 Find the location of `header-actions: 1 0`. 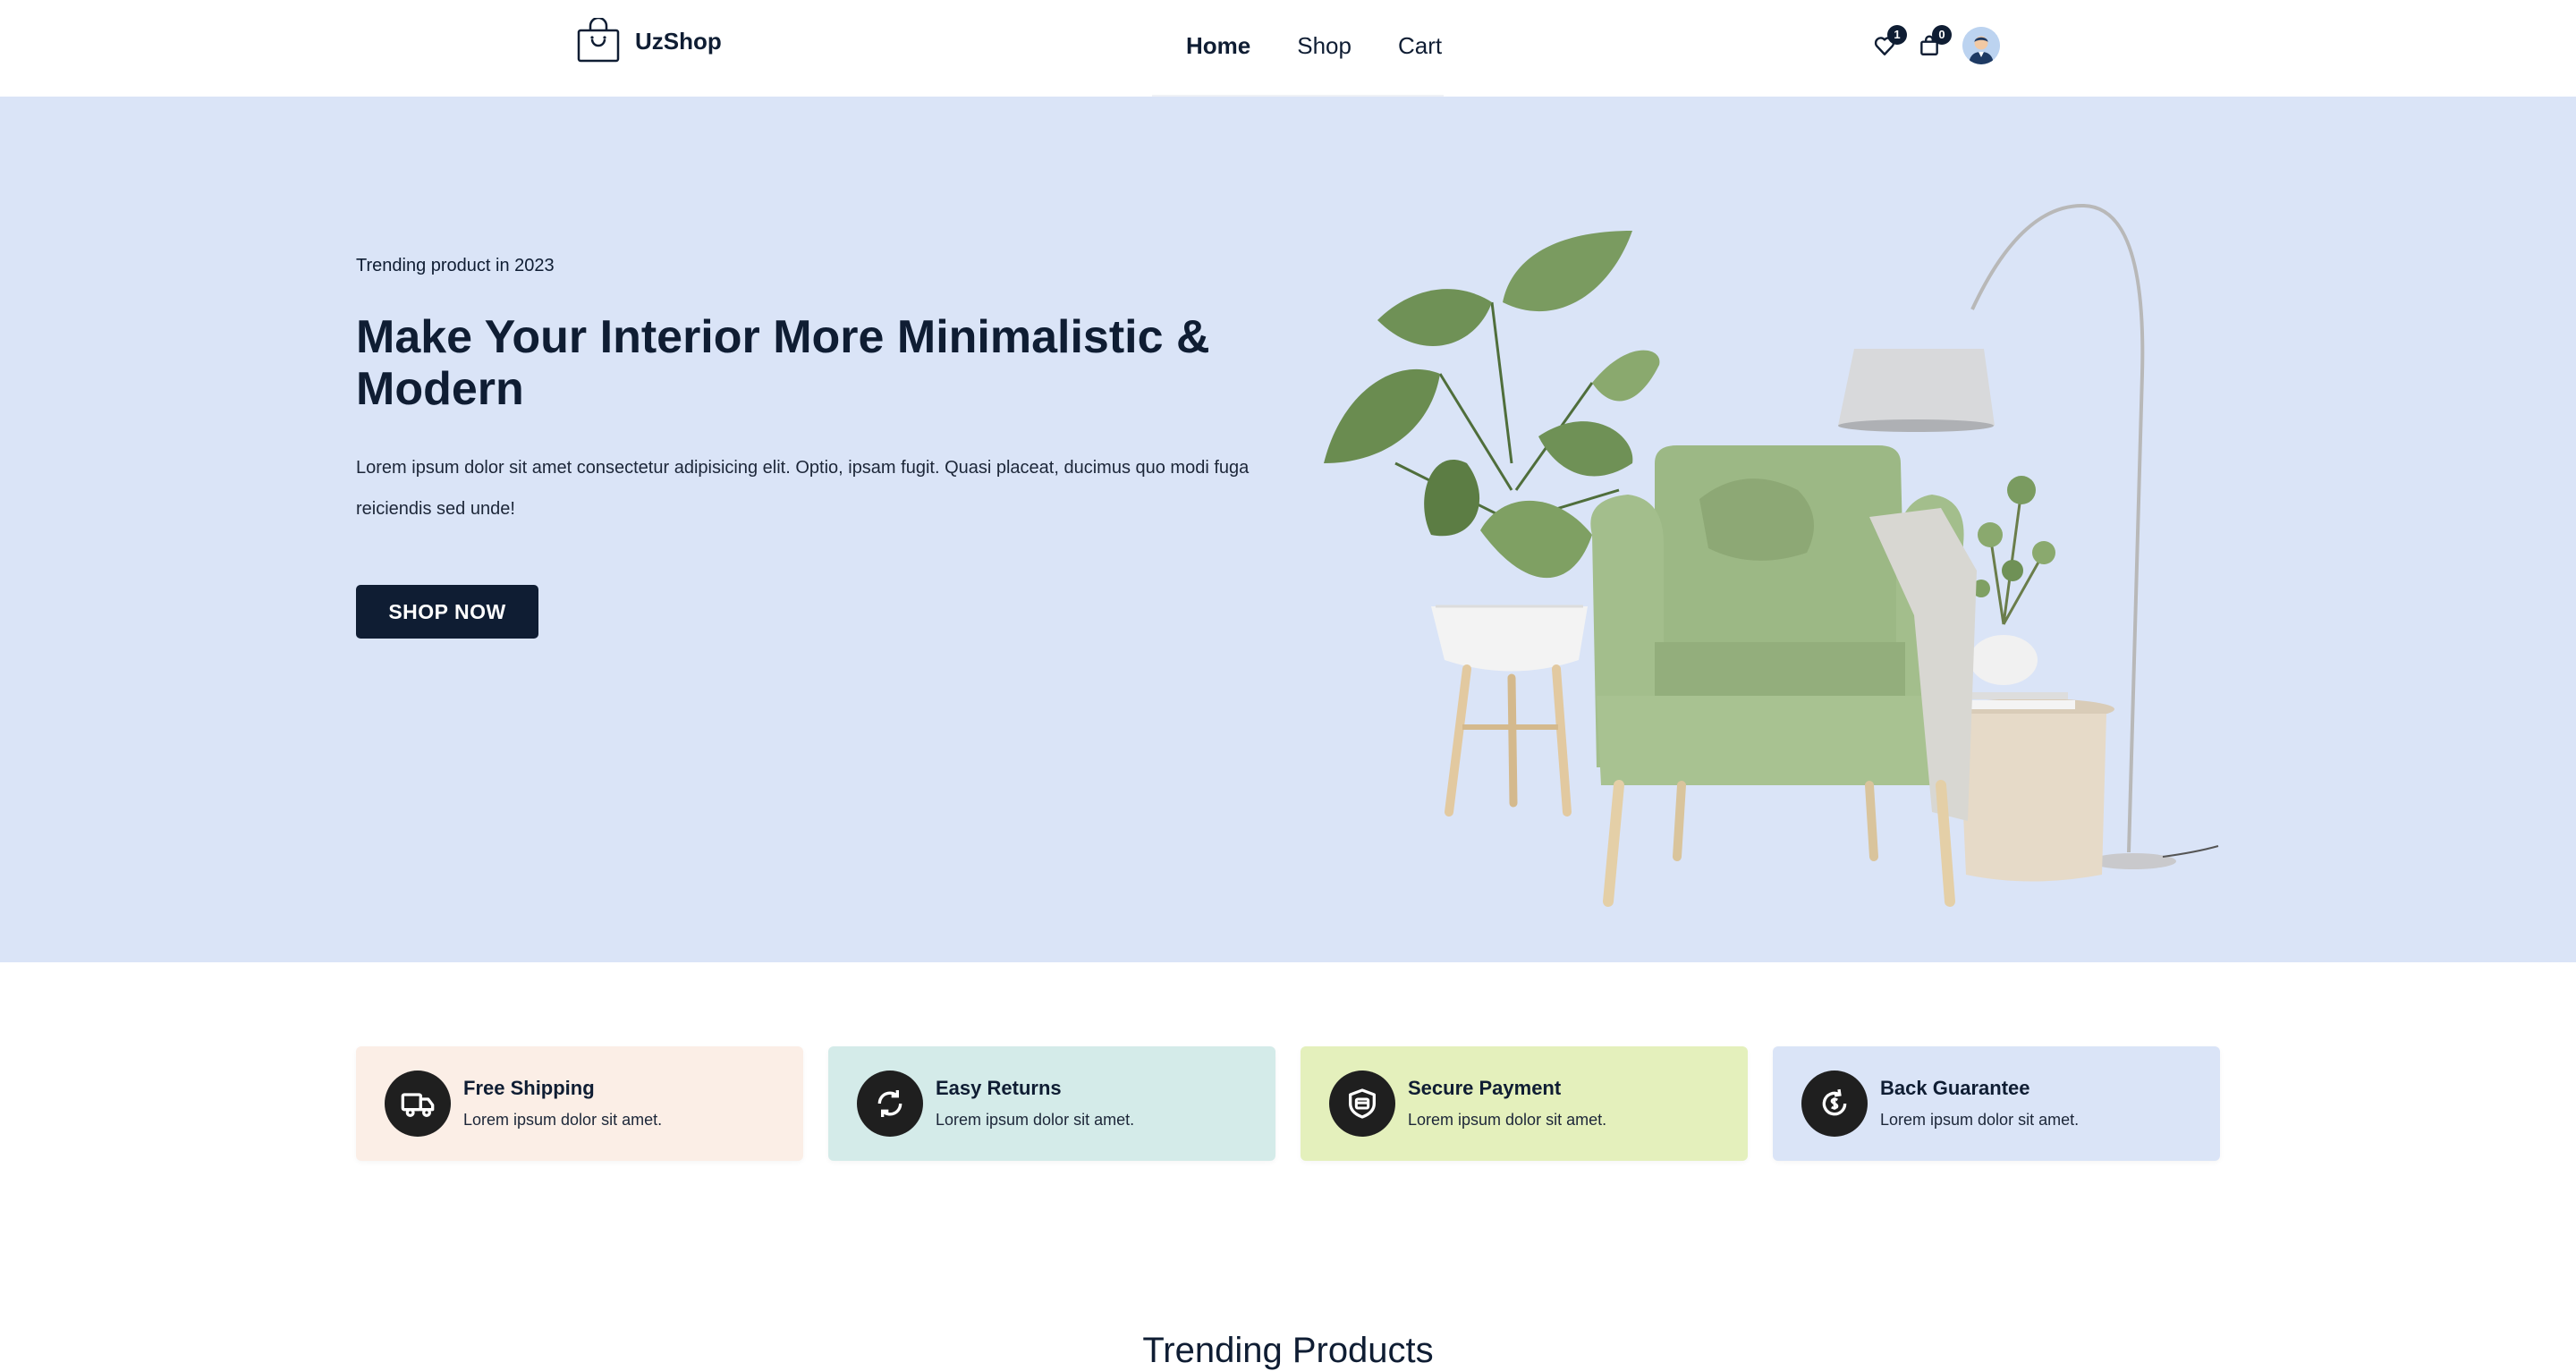

header-actions: 1 0 is located at coordinates (1934, 44).